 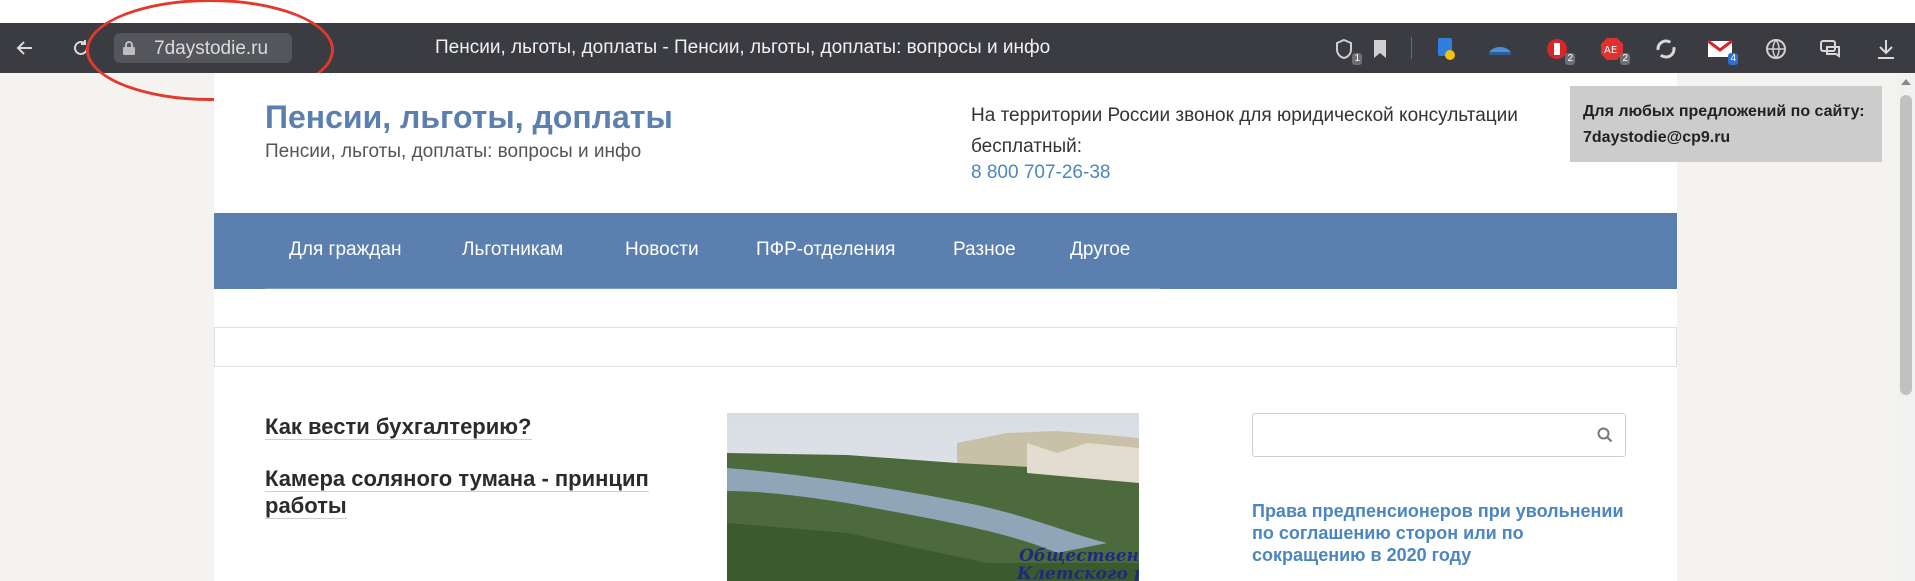 I want to click on adblock-icon: AE 2, so click(x=1614, y=50).